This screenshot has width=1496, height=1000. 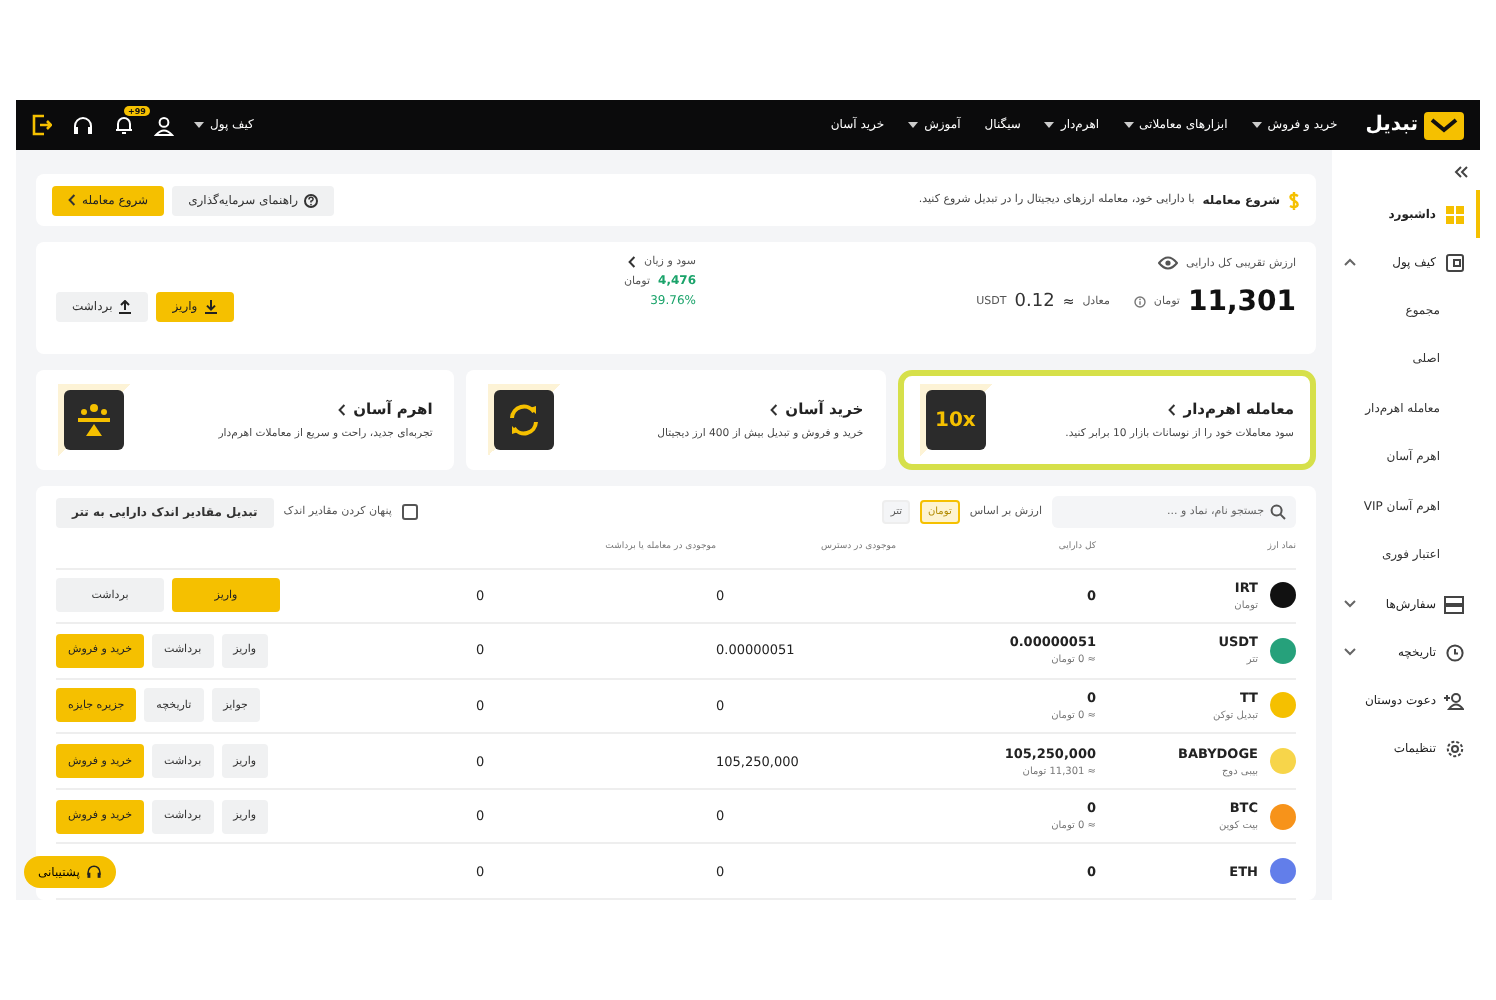 What do you see at coordinates (311, 200) in the screenshot?
I see `help-icon` at bounding box center [311, 200].